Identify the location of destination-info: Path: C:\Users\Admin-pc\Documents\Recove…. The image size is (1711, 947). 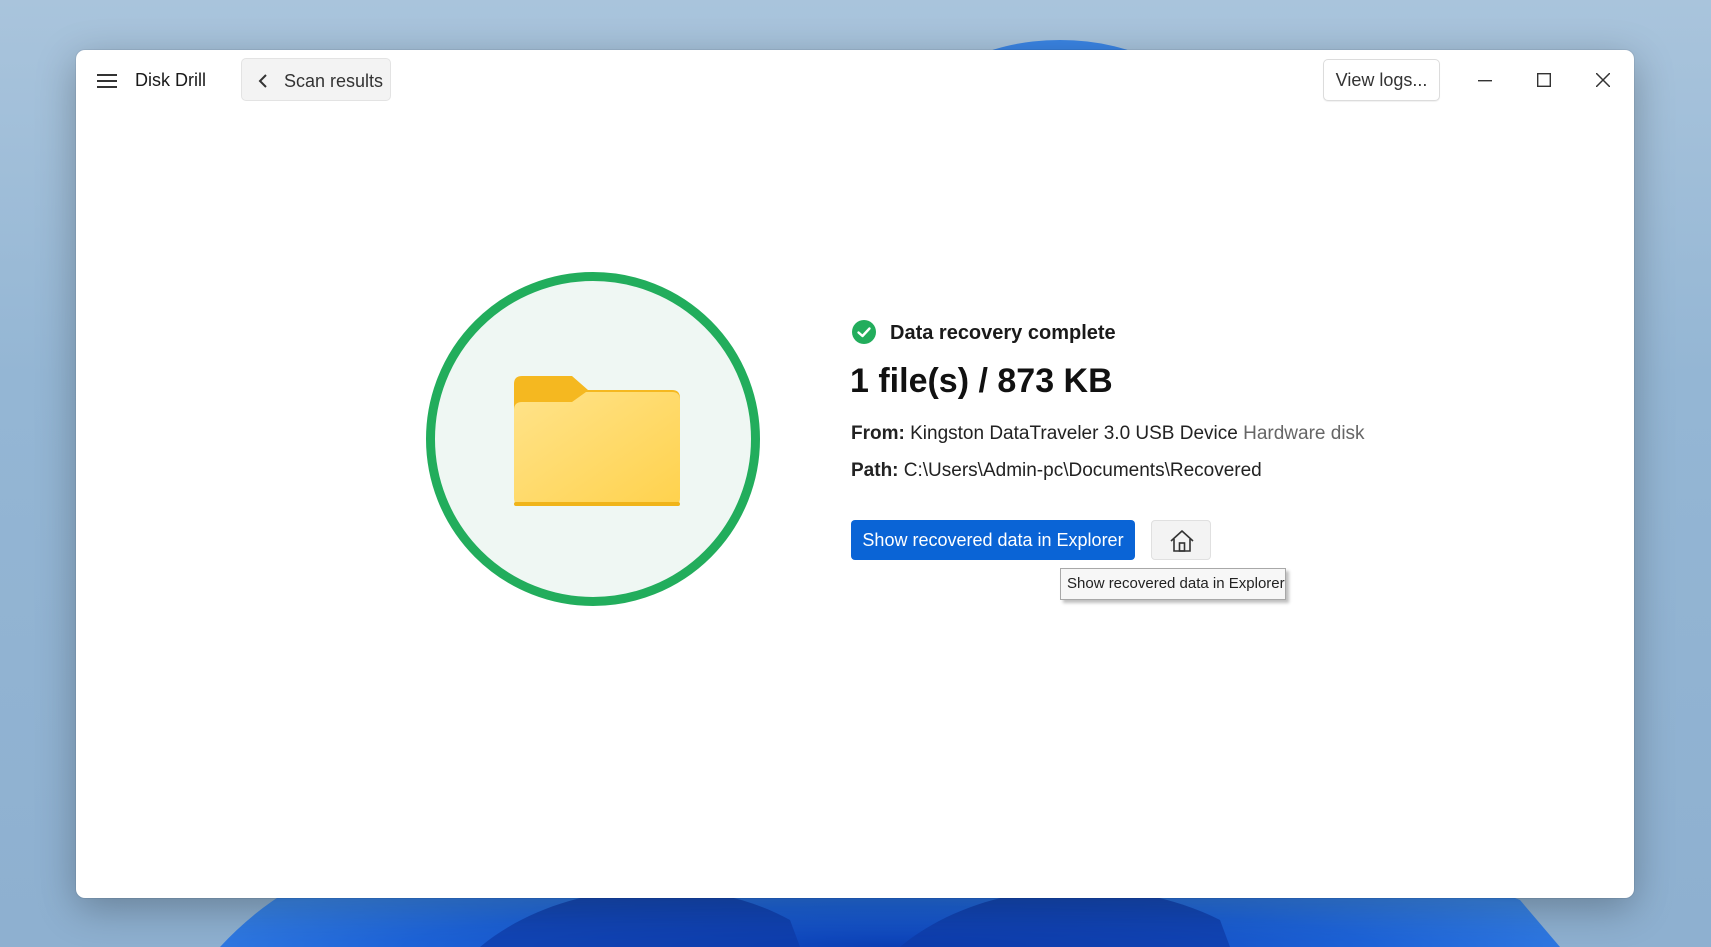
(1056, 471).